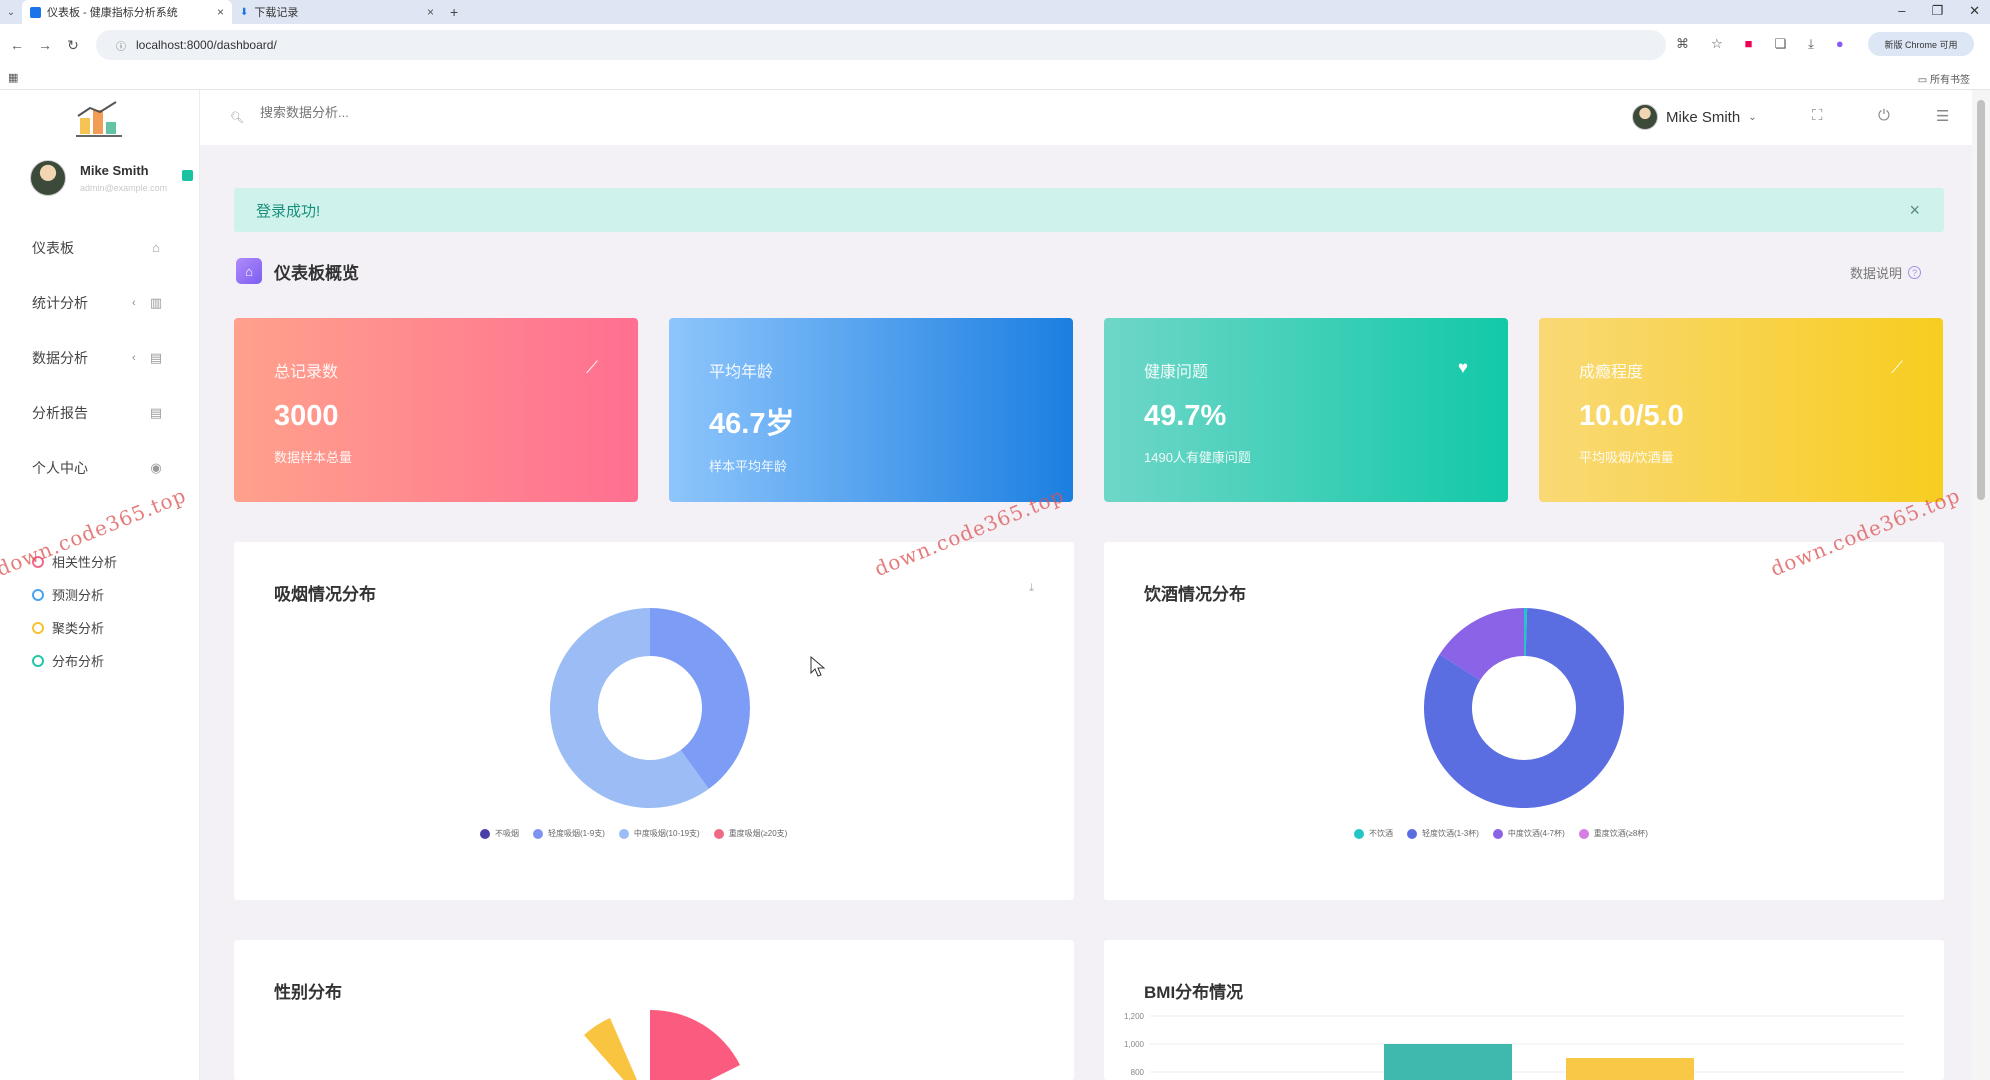 This screenshot has width=1990, height=1080. Describe the element at coordinates (1749, 44) in the screenshot. I see `extension-icon: ■` at that location.